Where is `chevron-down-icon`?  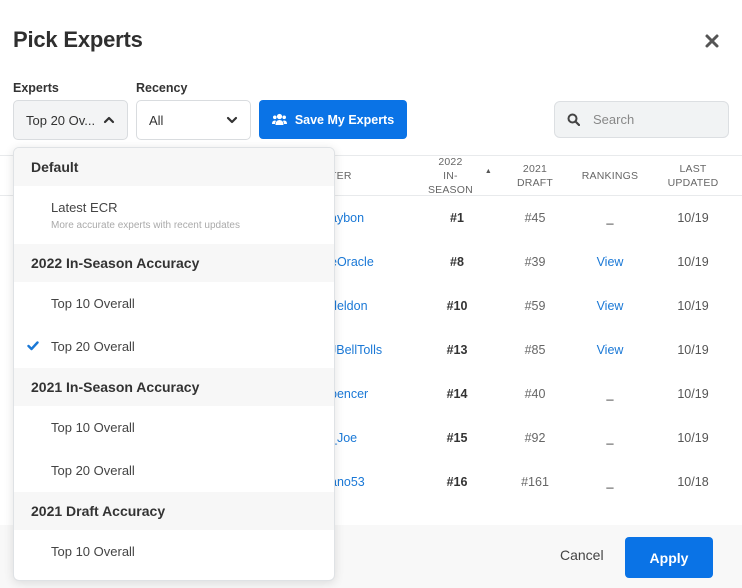
chevron-down-icon is located at coordinates (232, 120).